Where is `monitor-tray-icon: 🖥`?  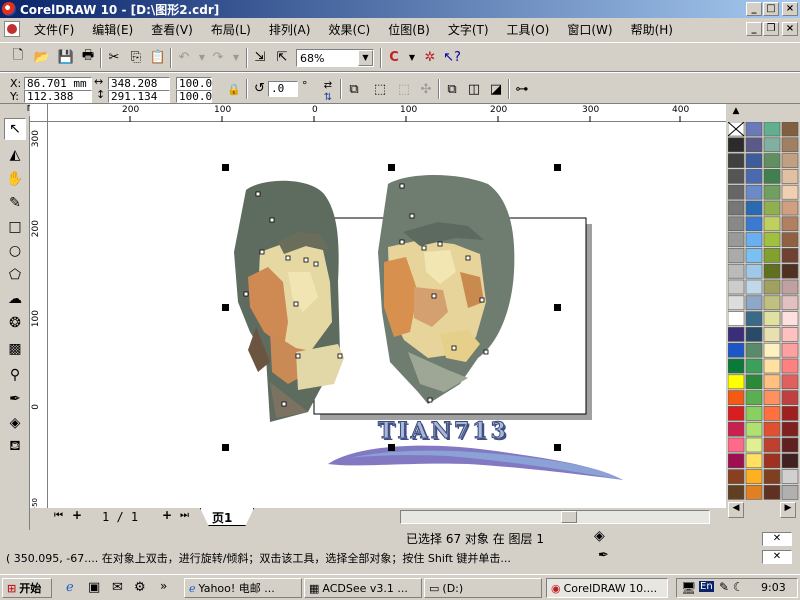 monitor-tray-icon: 🖥 is located at coordinates (688, 588).